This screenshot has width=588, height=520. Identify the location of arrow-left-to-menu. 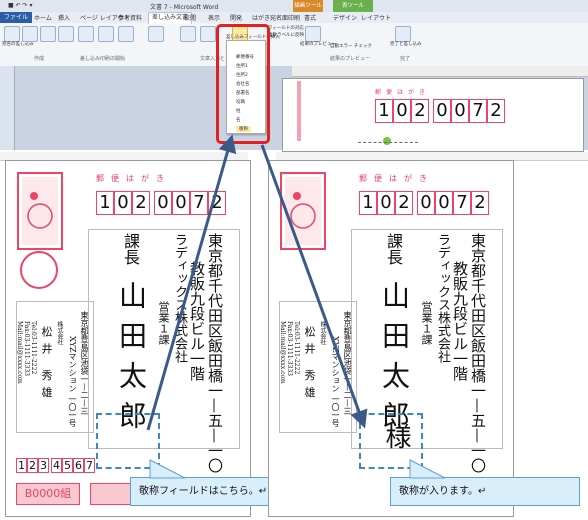
(191, 282).